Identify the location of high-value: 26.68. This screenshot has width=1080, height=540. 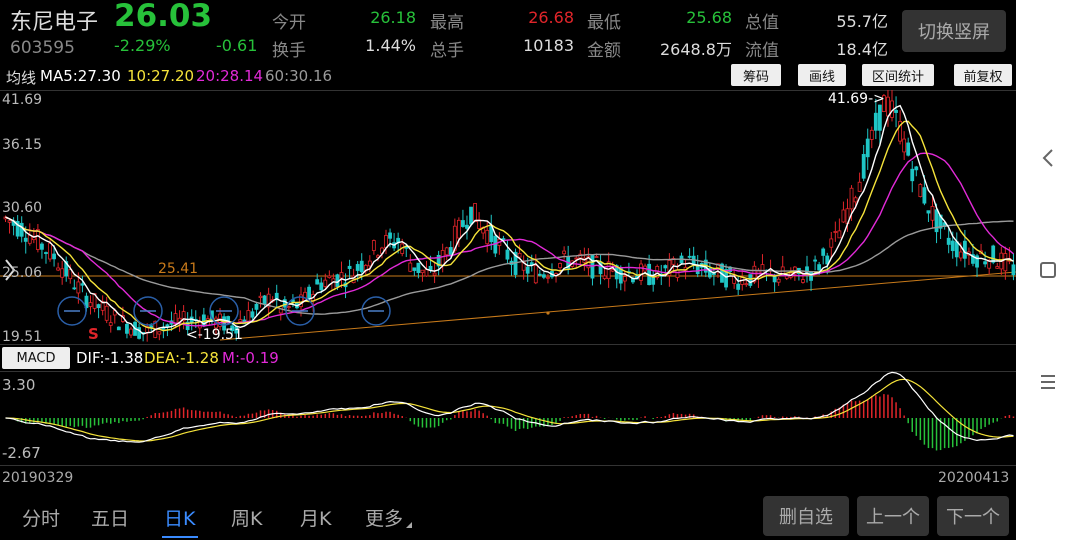
(551, 17).